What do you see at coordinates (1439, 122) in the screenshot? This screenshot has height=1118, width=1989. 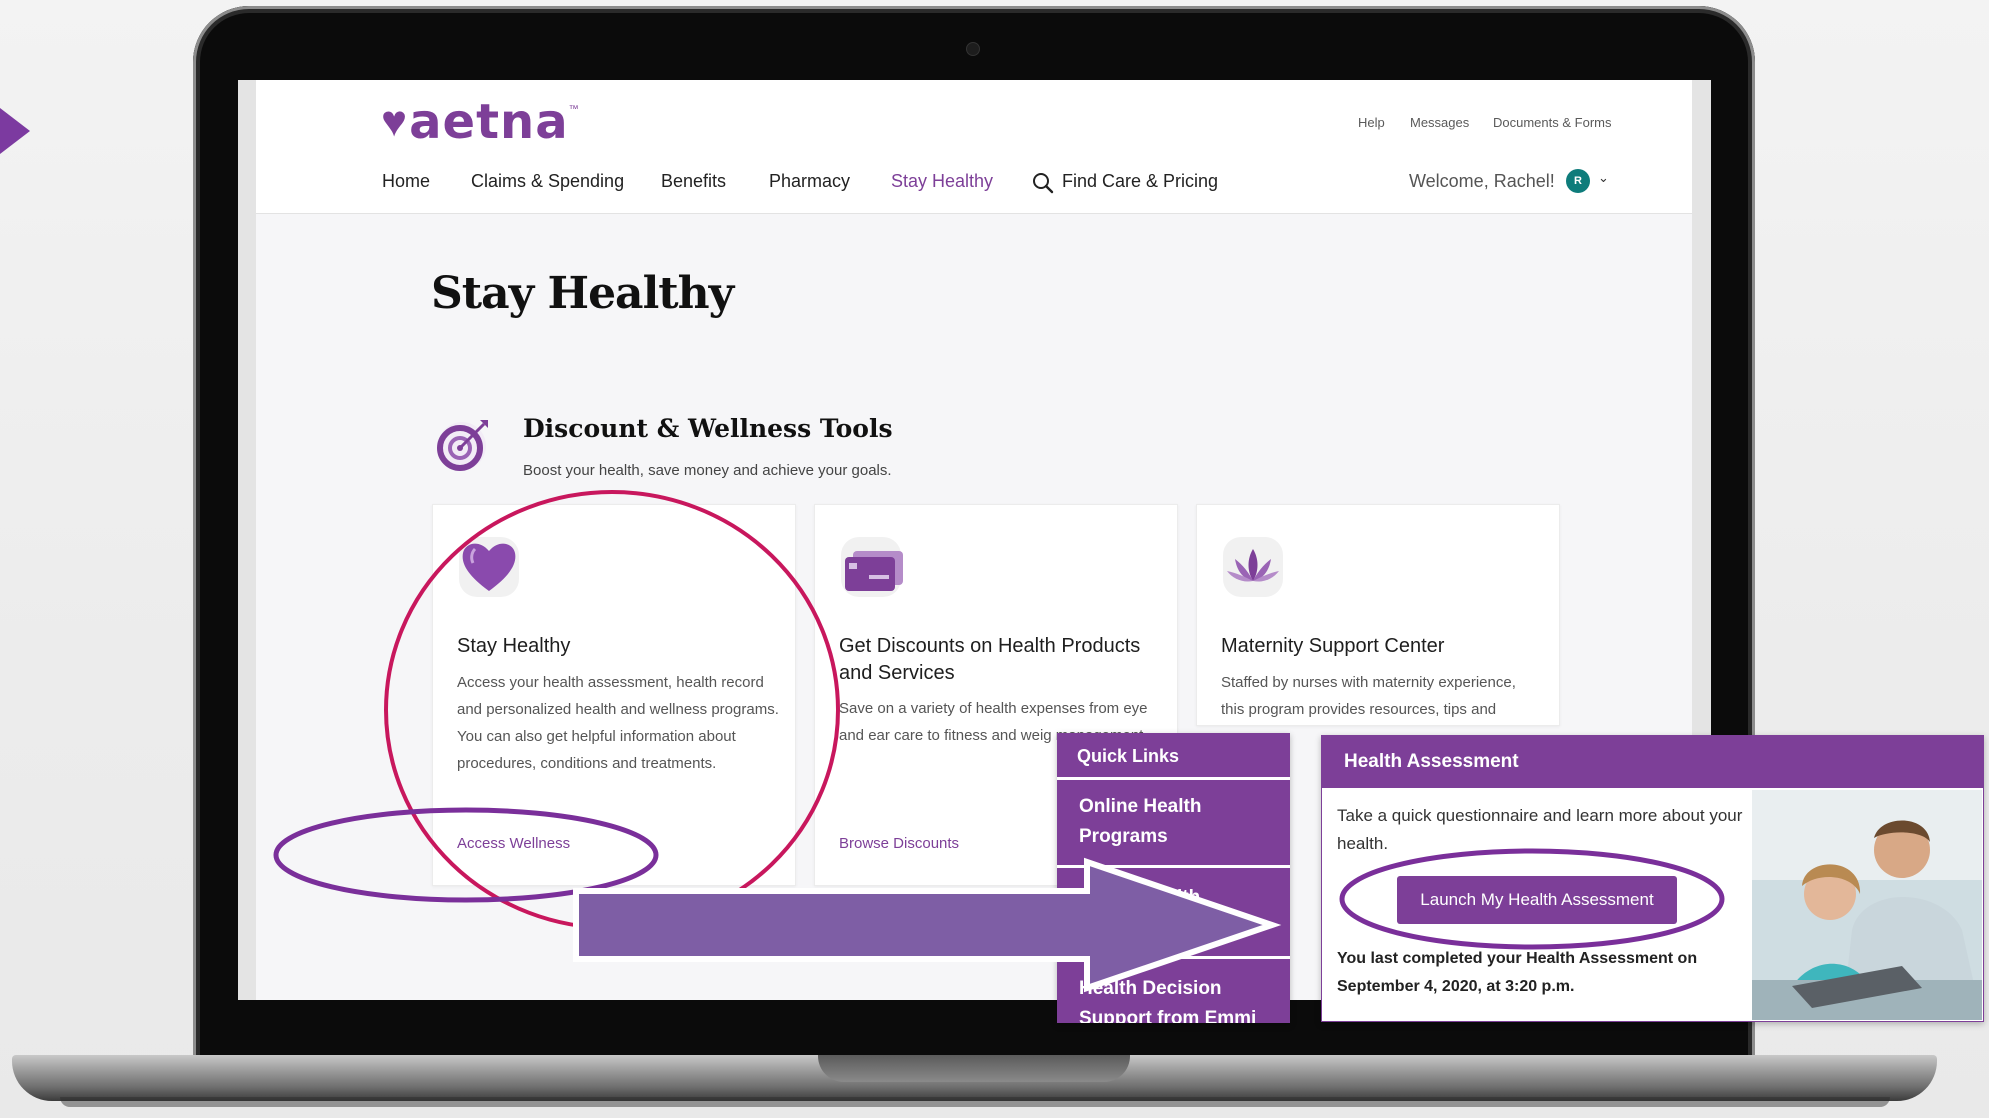 I see `messages-link: Messages` at bounding box center [1439, 122].